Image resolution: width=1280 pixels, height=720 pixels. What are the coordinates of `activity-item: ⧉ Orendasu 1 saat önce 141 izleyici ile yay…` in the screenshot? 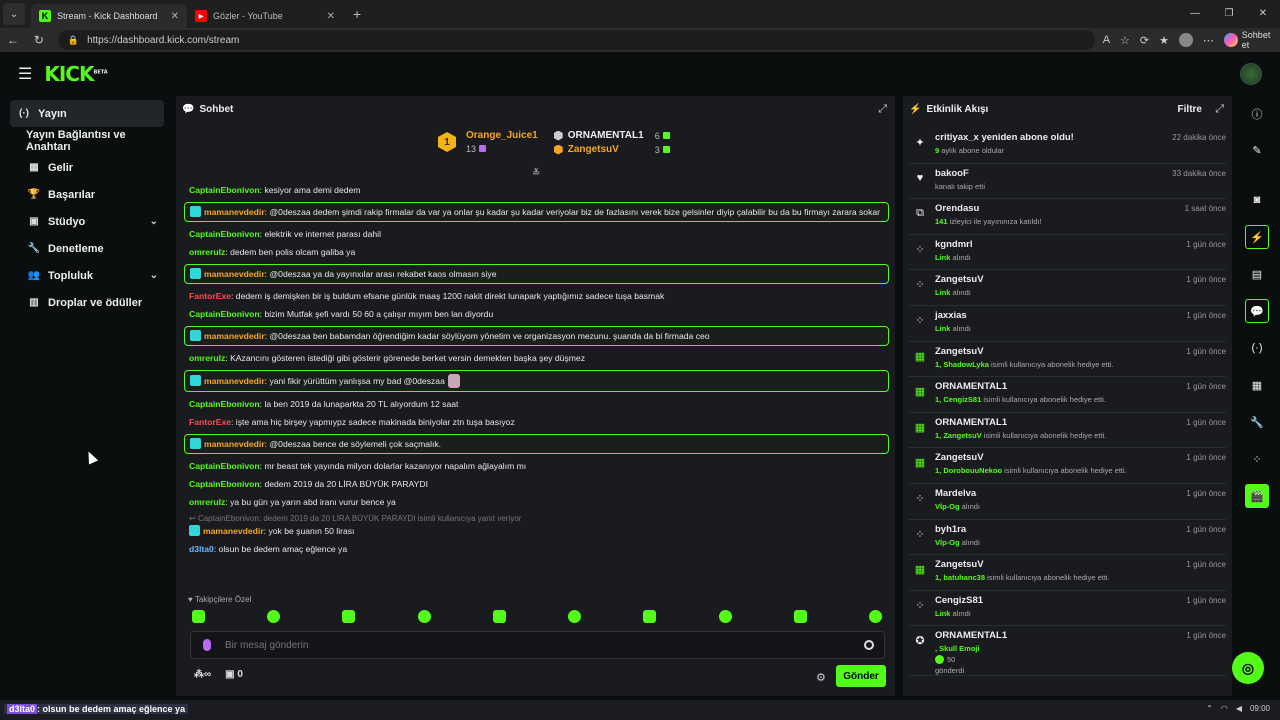 It's located at (1067, 217).